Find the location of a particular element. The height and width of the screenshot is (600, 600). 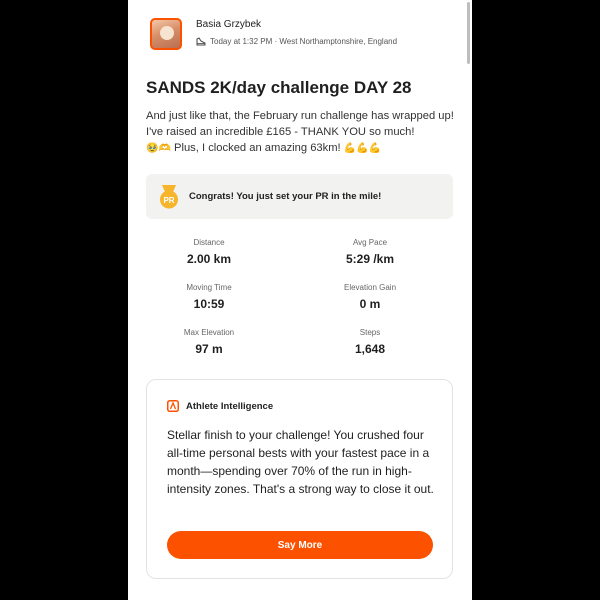

stat-elevation-gain: Elevation Gain 0 m is located at coordinates (370, 297).